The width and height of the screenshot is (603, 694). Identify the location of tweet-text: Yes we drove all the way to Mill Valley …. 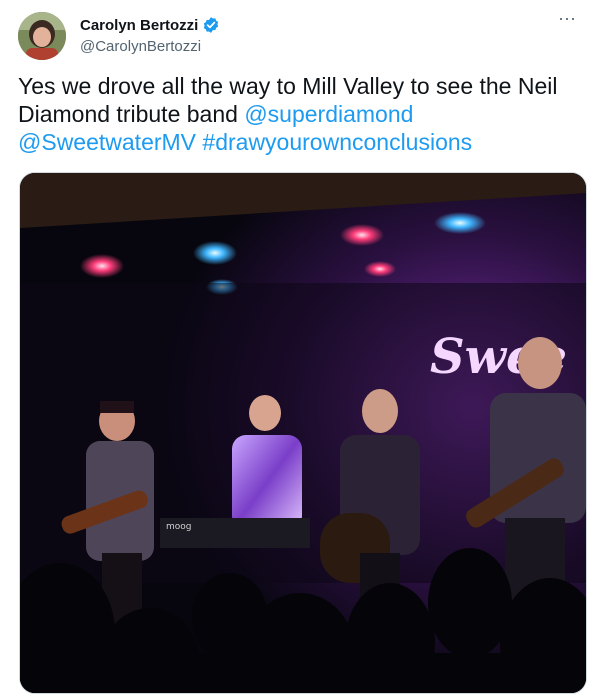
(303, 114).